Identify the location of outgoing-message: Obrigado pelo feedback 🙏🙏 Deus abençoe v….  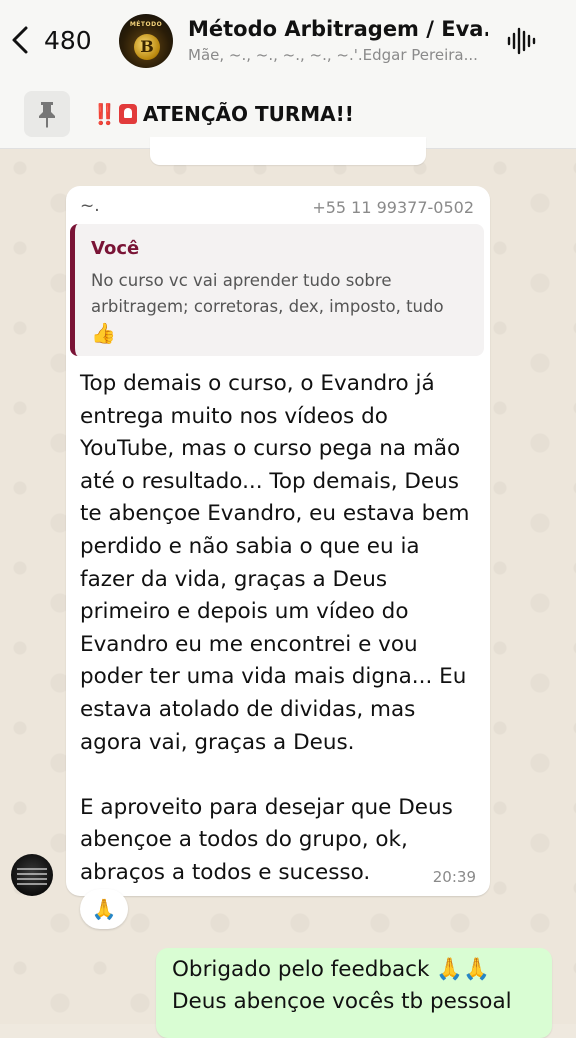
(354, 993).